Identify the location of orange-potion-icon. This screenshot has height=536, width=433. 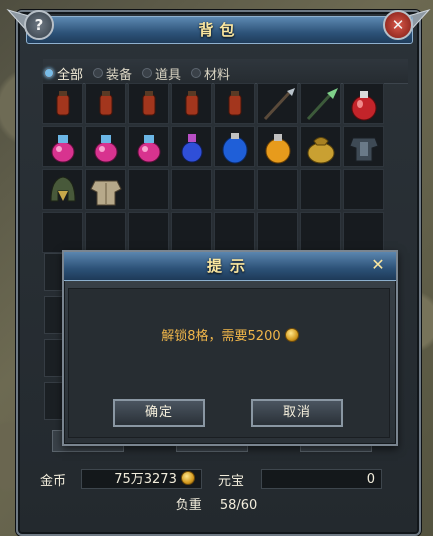
(277, 148).